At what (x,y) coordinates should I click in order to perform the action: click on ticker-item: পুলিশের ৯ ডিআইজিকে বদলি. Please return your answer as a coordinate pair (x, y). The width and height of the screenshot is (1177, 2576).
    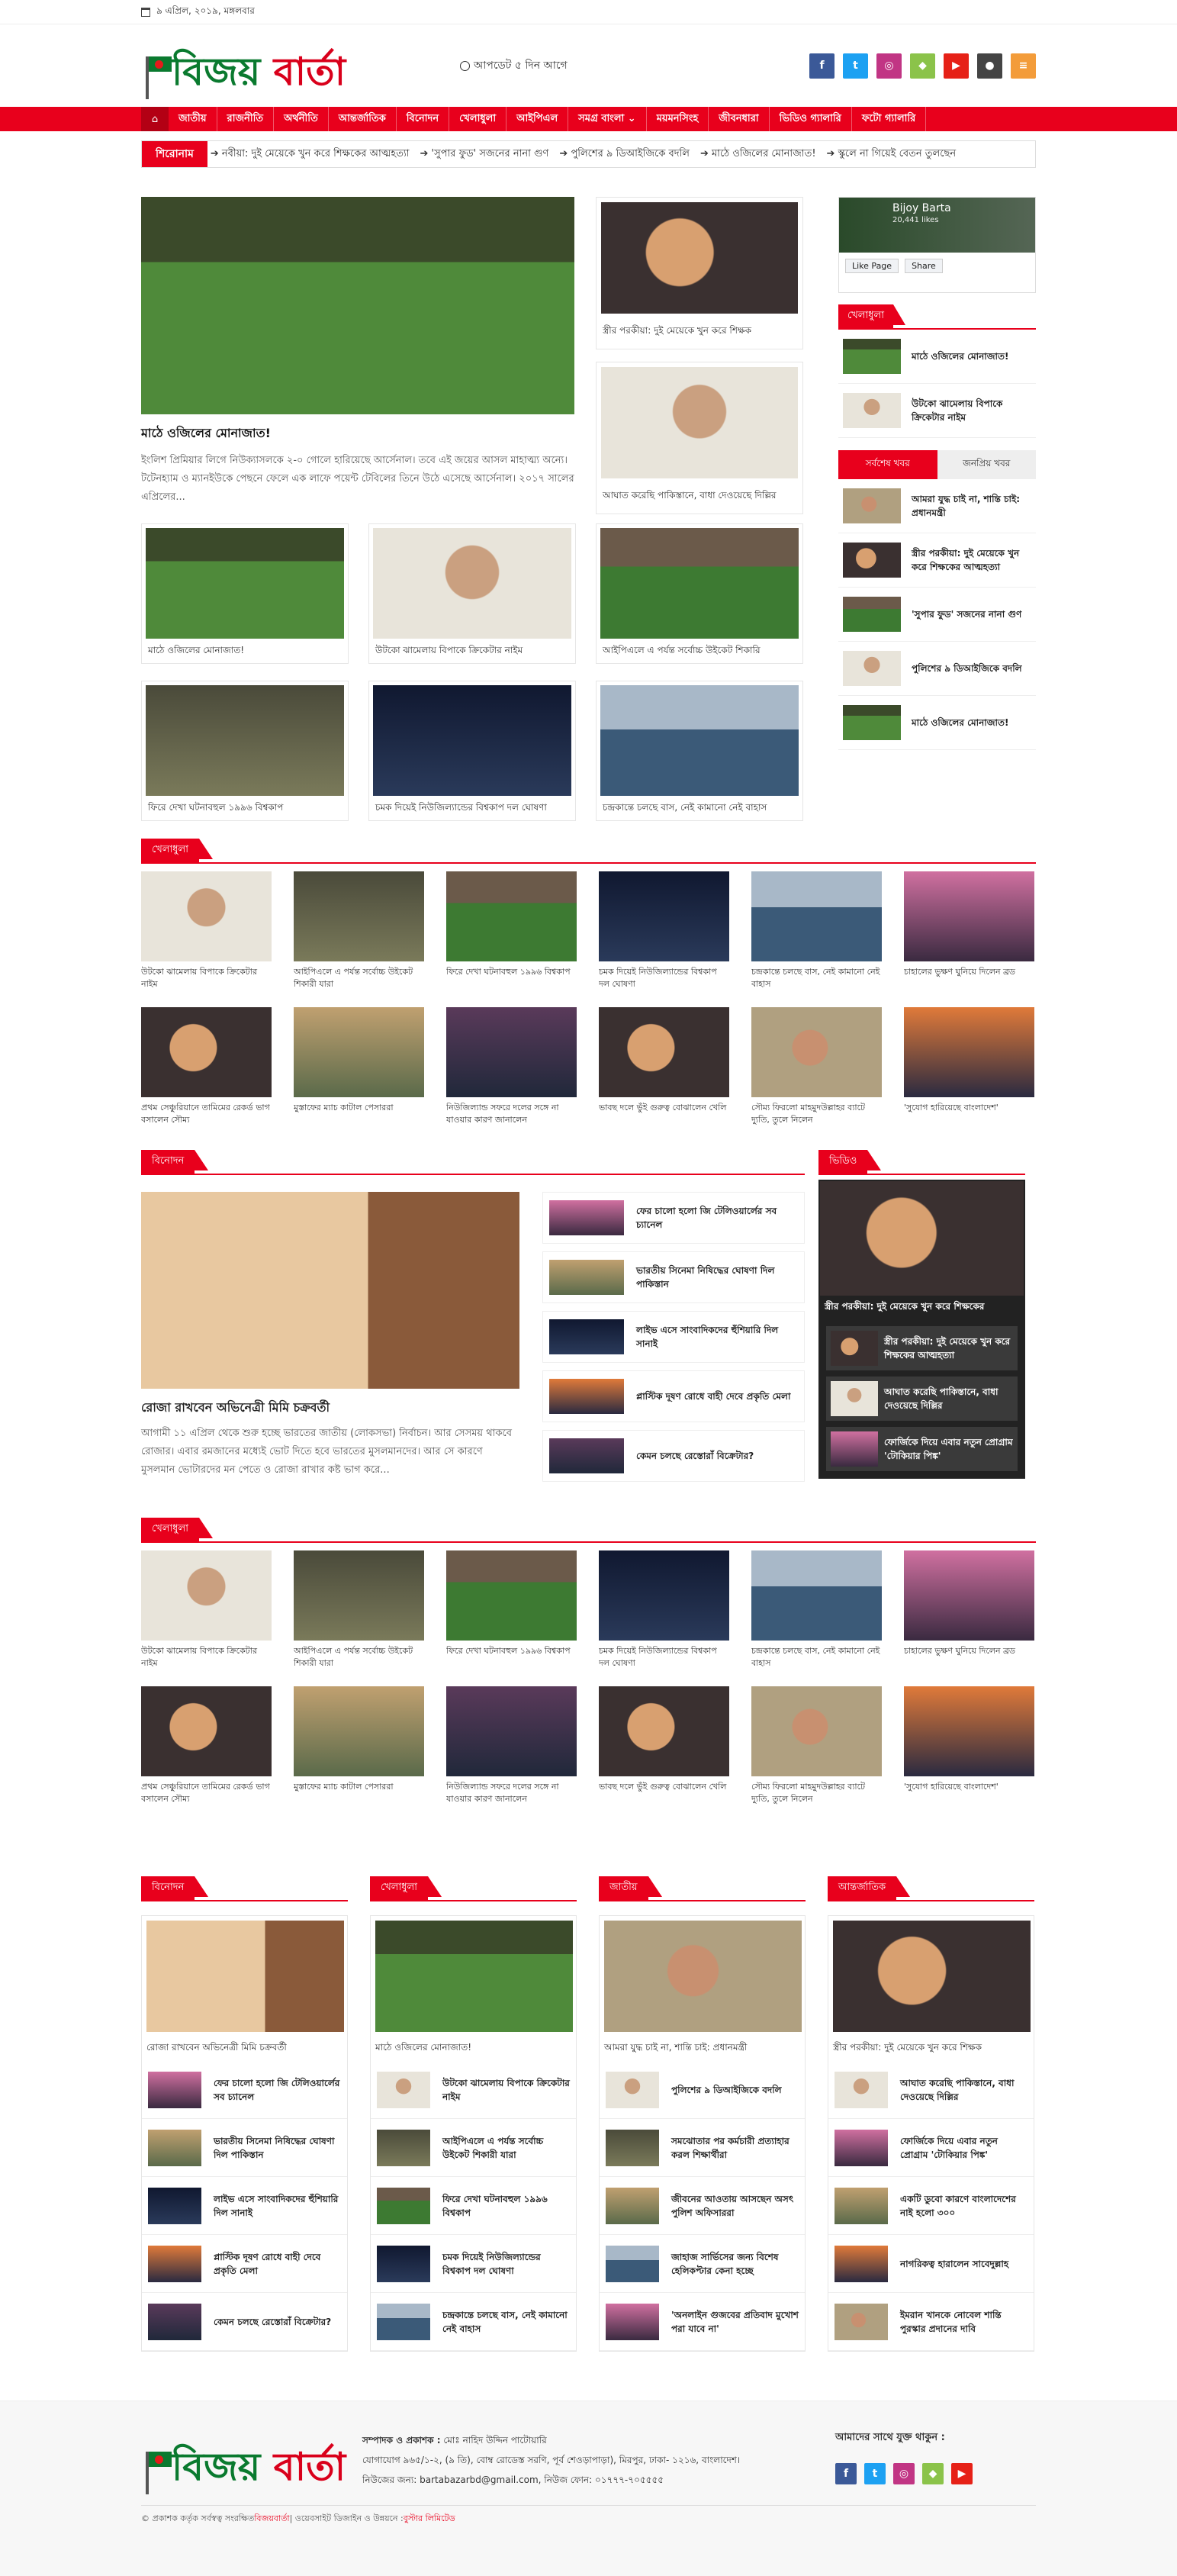
    Looking at the image, I should click on (624, 155).